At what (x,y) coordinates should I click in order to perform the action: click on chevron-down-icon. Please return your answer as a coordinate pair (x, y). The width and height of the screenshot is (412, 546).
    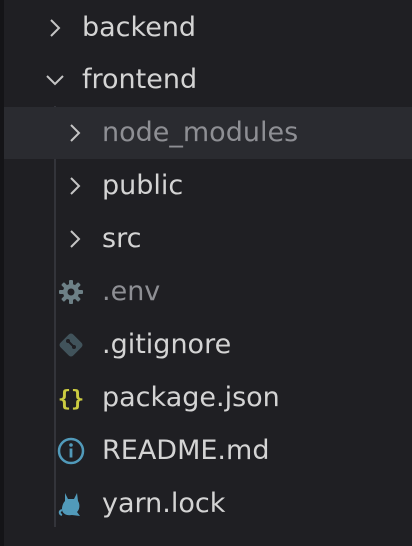
    Looking at the image, I should click on (55, 80).